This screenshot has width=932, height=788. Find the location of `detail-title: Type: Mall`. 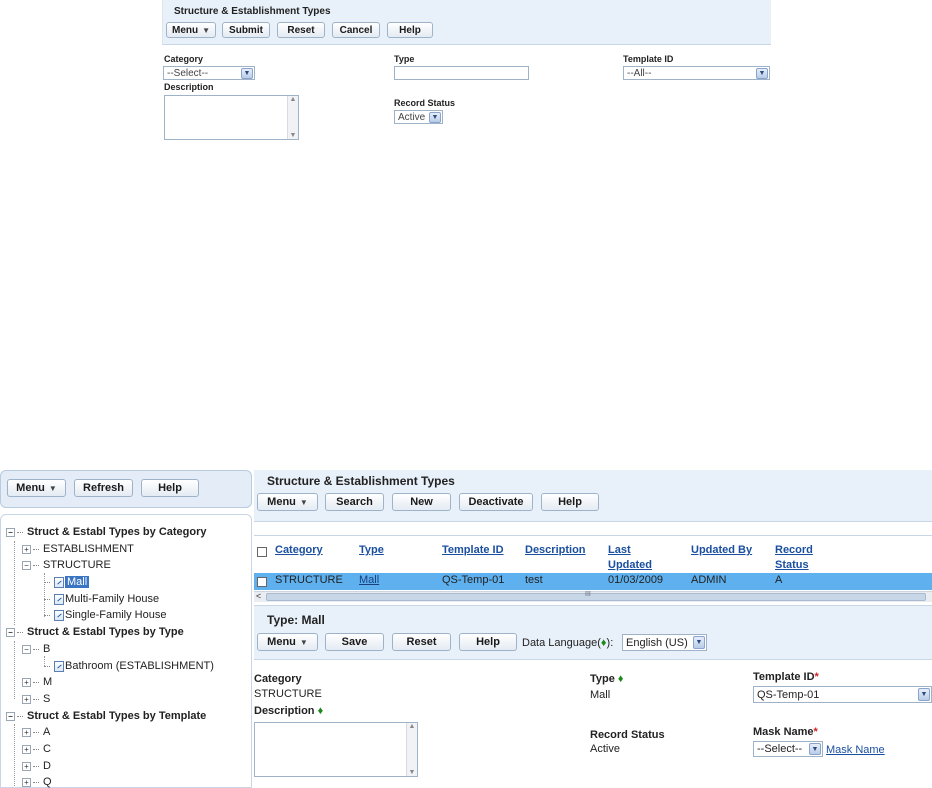

detail-title: Type: Mall is located at coordinates (296, 620).